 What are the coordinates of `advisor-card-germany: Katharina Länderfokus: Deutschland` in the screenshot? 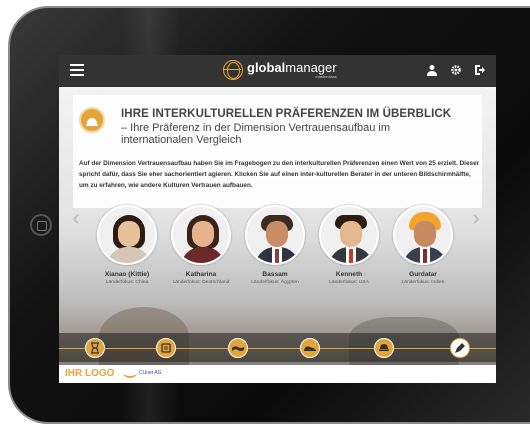 It's located at (201, 245).